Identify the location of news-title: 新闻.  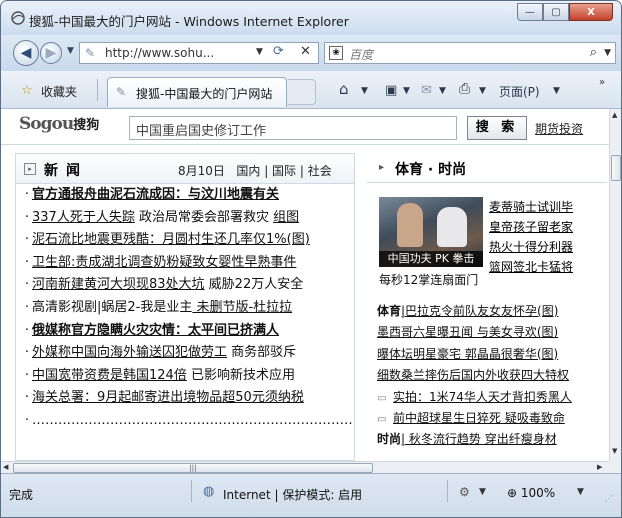
(66, 170).